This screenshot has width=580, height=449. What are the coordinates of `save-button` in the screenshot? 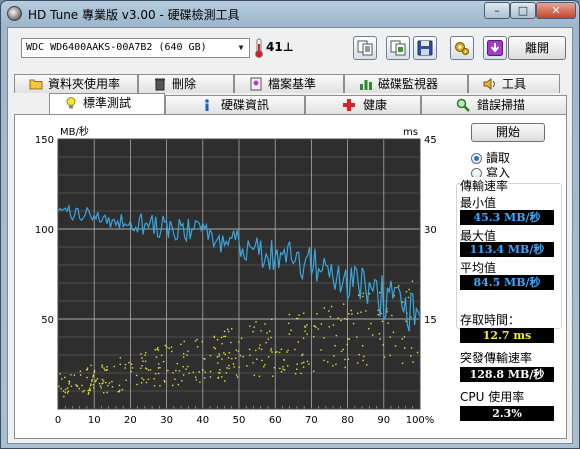 It's located at (425, 48).